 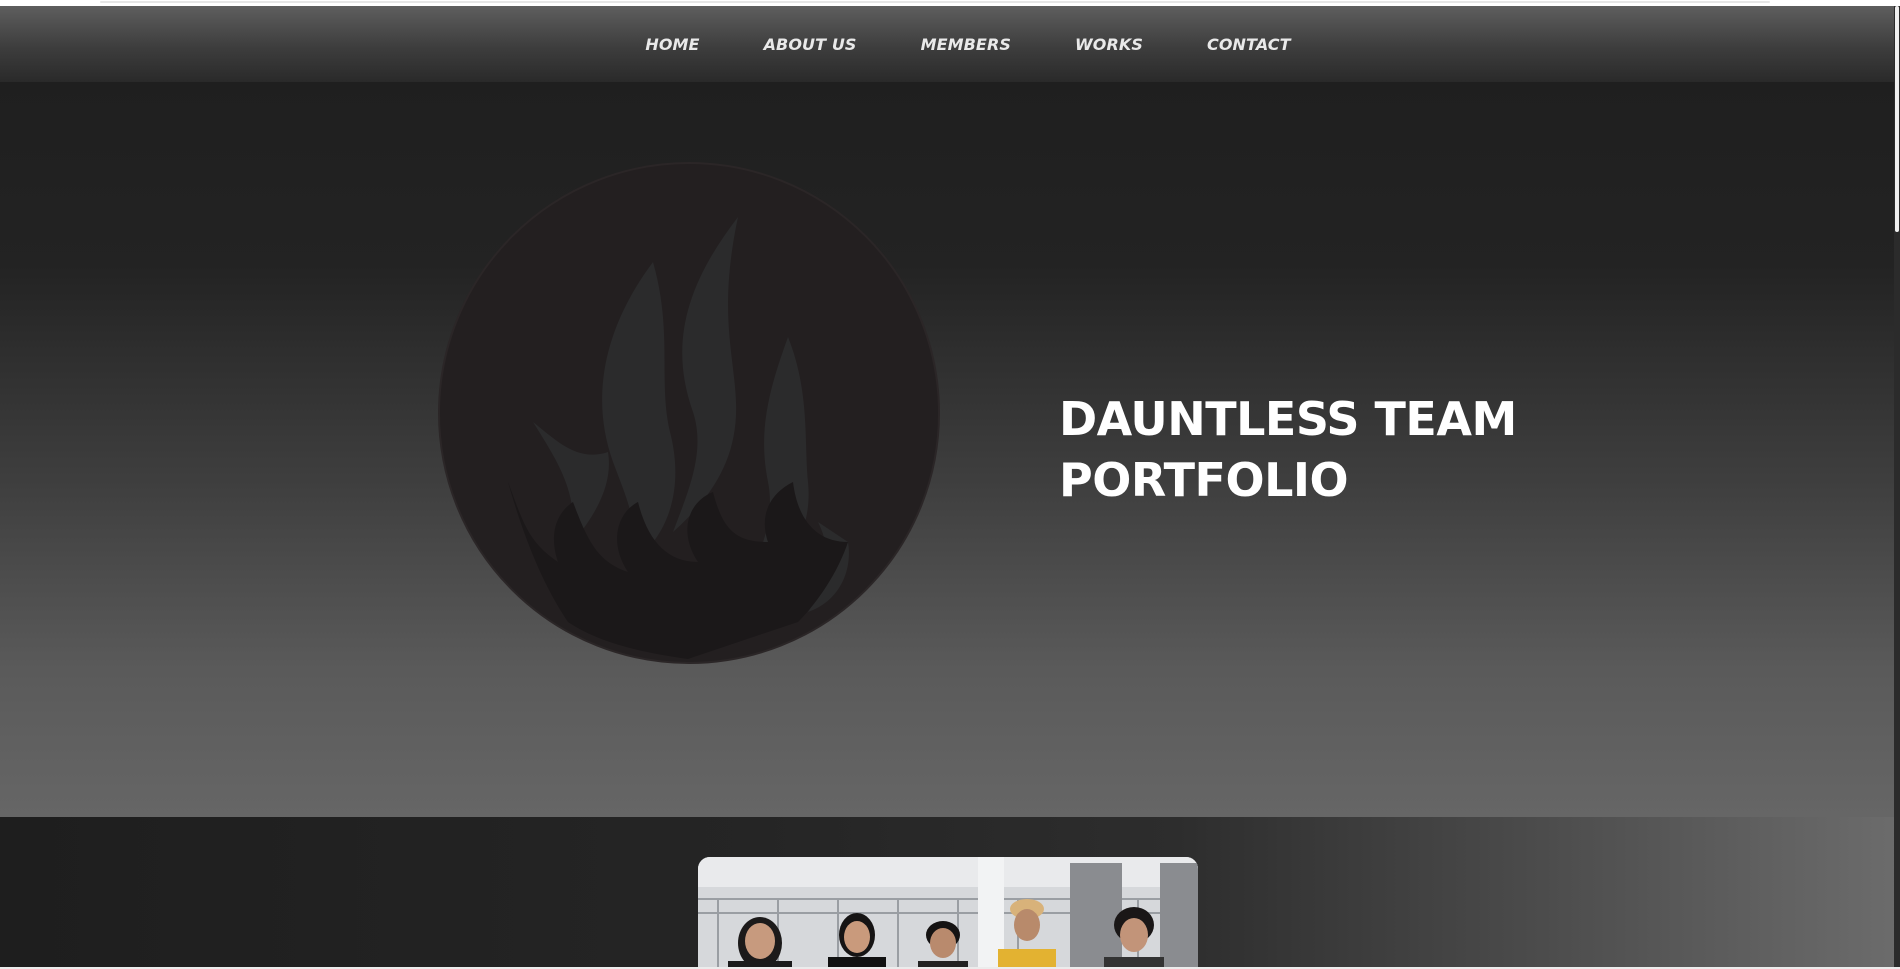 I want to click on hero-title-line2: PORTFOLIO, so click(x=1204, y=480).